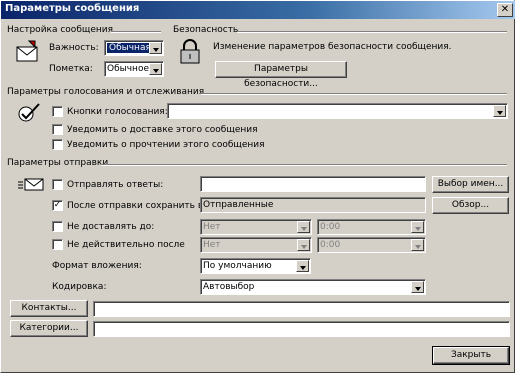  Describe the element at coordinates (126, 245) in the screenshot. I see `expires-label: Не действительно после` at that location.